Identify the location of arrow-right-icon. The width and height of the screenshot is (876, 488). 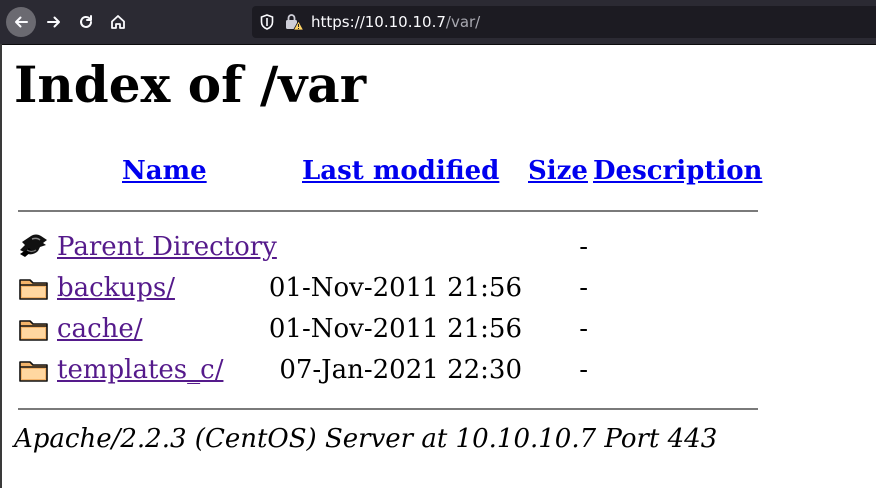
(53, 22).